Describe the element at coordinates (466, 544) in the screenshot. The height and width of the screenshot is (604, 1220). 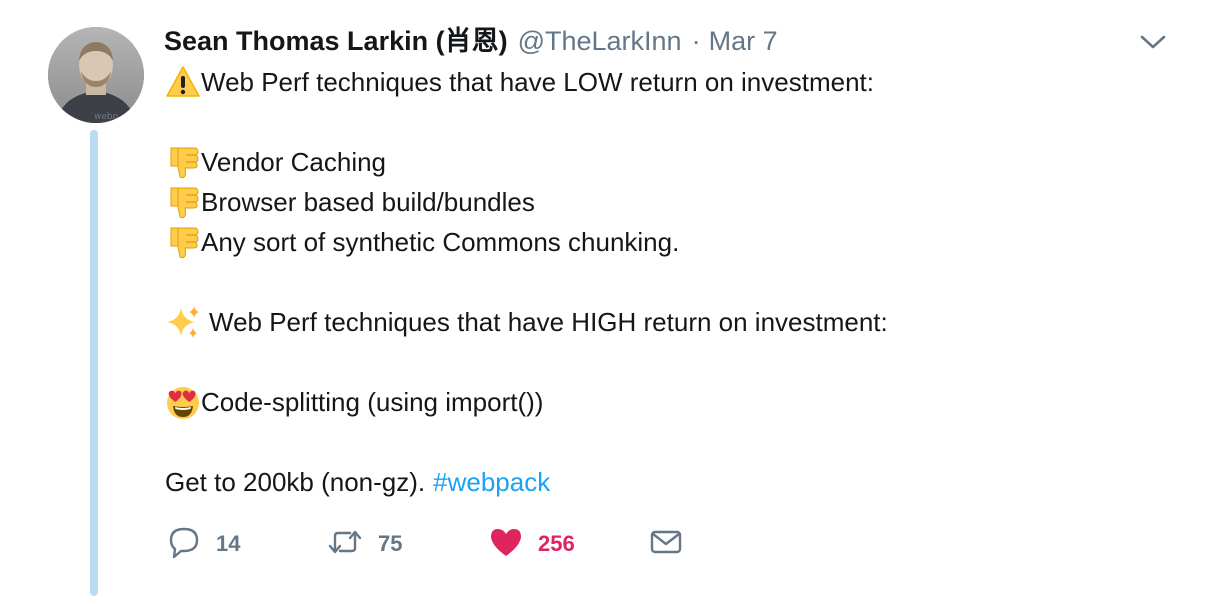
I see `tweet-actions: 14 75 256` at that location.